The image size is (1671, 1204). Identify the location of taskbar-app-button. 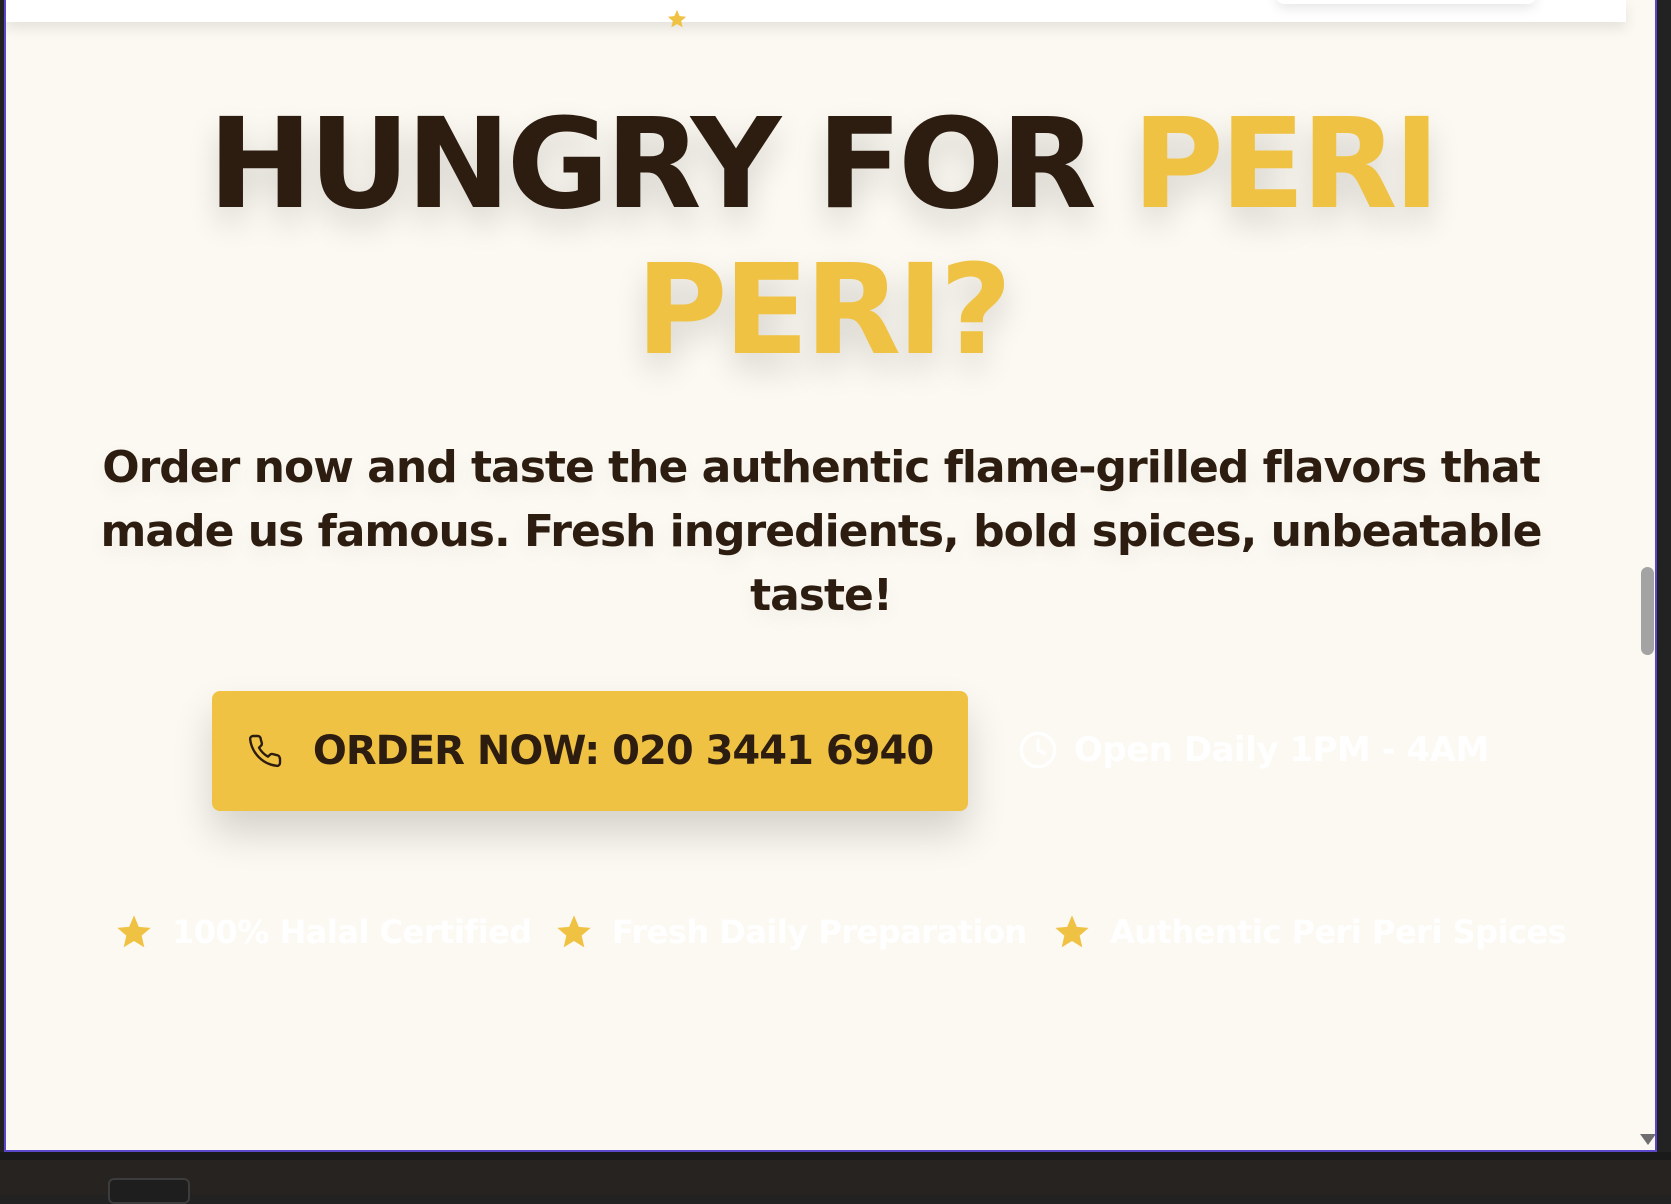
(149, 1191).